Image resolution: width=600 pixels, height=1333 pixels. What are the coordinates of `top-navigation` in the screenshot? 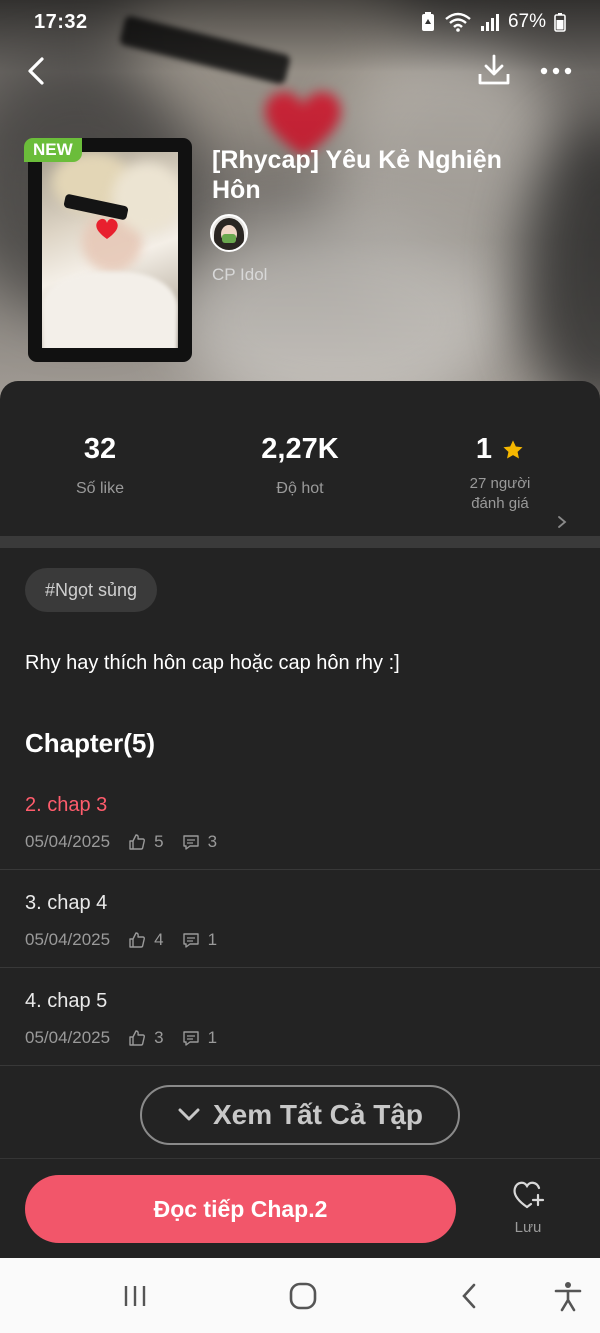 It's located at (300, 71).